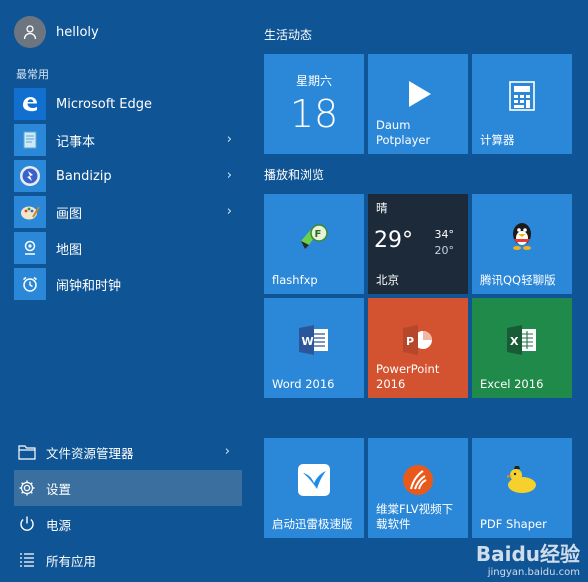 Image resolution: width=588 pixels, height=582 pixels. What do you see at coordinates (512, 384) in the screenshot?
I see `tile-label: Excel 2016` at bounding box center [512, 384].